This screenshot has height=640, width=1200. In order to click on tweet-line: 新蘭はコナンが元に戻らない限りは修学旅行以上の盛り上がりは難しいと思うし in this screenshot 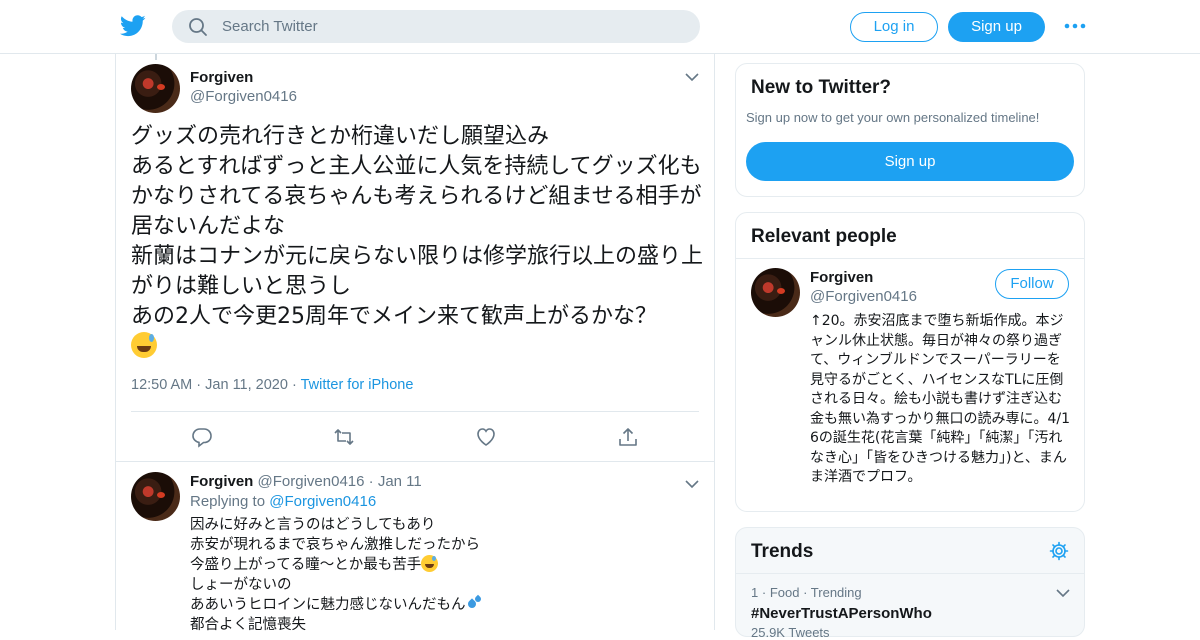, I will do `click(417, 271)`.